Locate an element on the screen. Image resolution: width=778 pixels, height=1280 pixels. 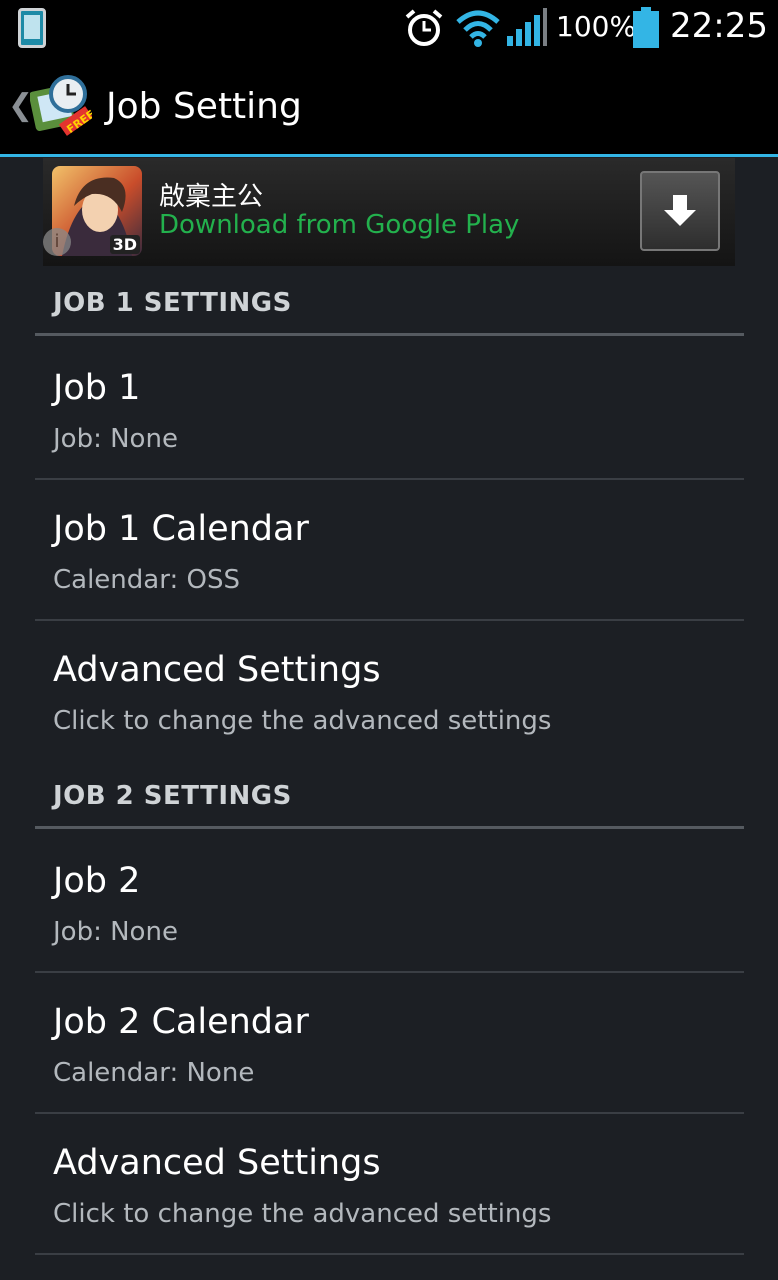
battery-icon is located at coordinates (646, 27).